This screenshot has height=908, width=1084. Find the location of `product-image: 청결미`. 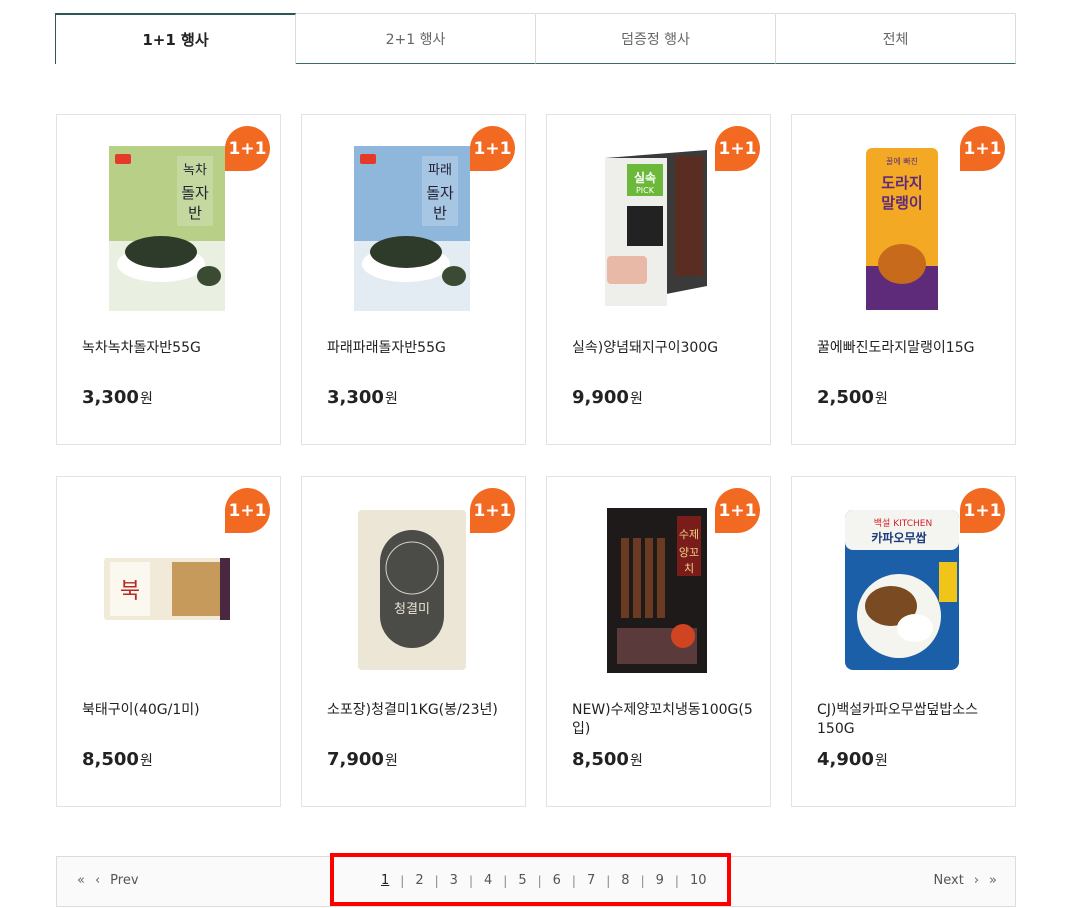

product-image: 청결미 is located at coordinates (412, 590).